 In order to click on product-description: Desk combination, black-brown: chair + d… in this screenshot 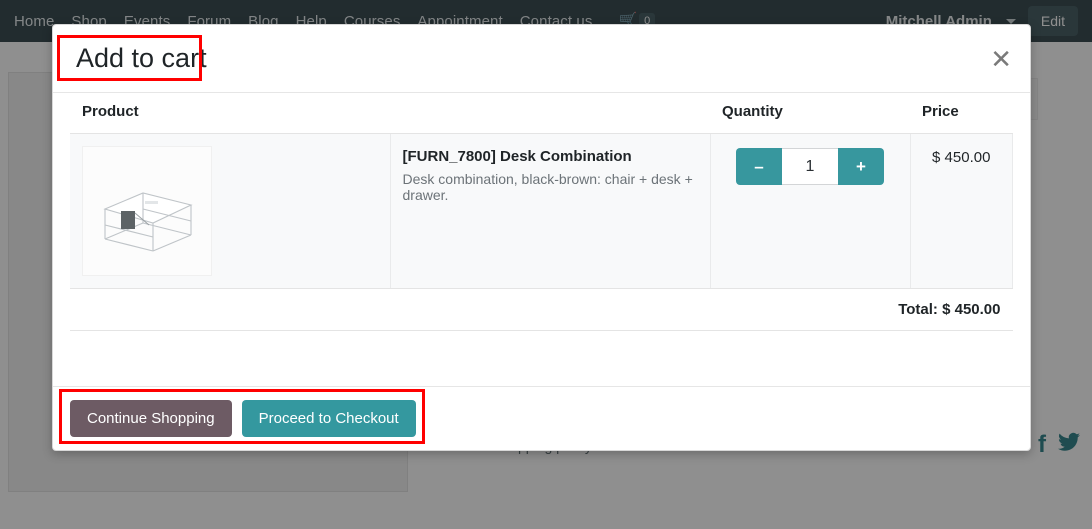, I will do `click(547, 187)`.